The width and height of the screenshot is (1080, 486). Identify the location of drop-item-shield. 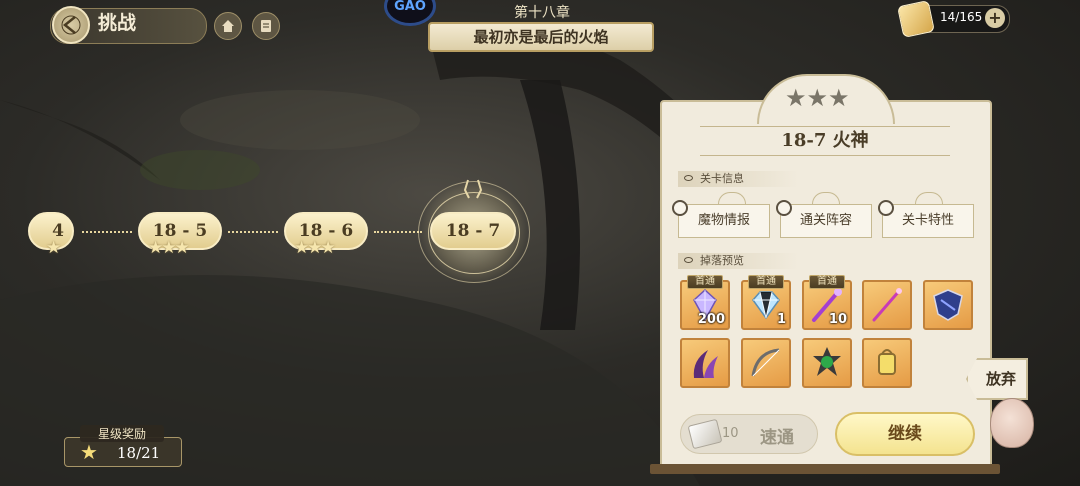
(948, 305).